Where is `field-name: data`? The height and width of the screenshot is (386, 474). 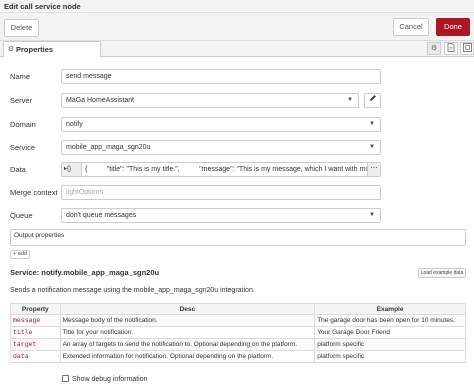
field-name: data is located at coordinates (35, 356).